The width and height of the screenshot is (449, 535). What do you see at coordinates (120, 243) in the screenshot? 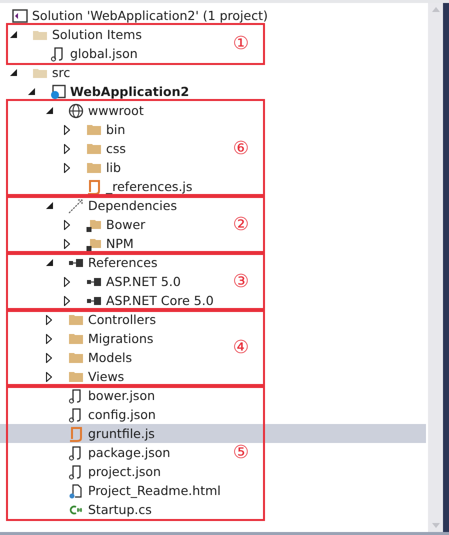
I see `tree-item: NPM` at bounding box center [120, 243].